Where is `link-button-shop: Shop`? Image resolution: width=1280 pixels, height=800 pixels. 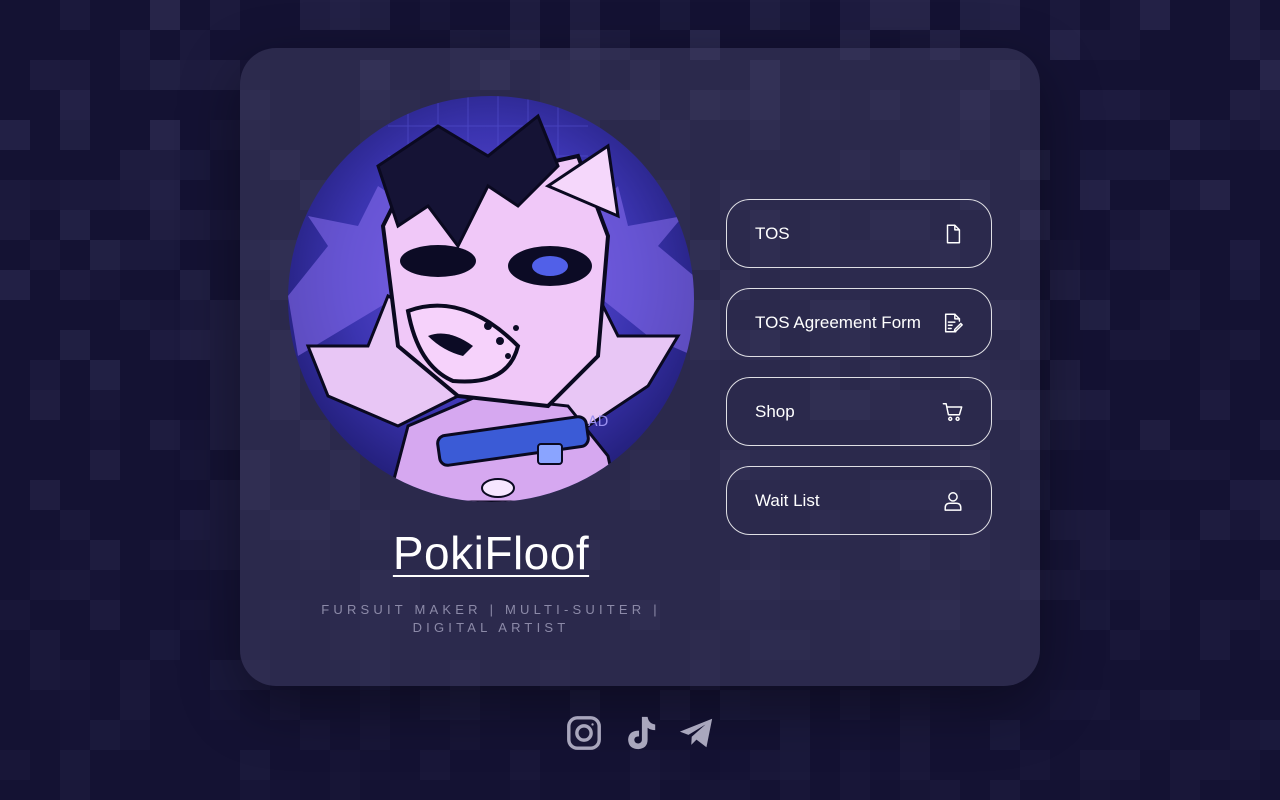
link-button-shop: Shop is located at coordinates (859, 411).